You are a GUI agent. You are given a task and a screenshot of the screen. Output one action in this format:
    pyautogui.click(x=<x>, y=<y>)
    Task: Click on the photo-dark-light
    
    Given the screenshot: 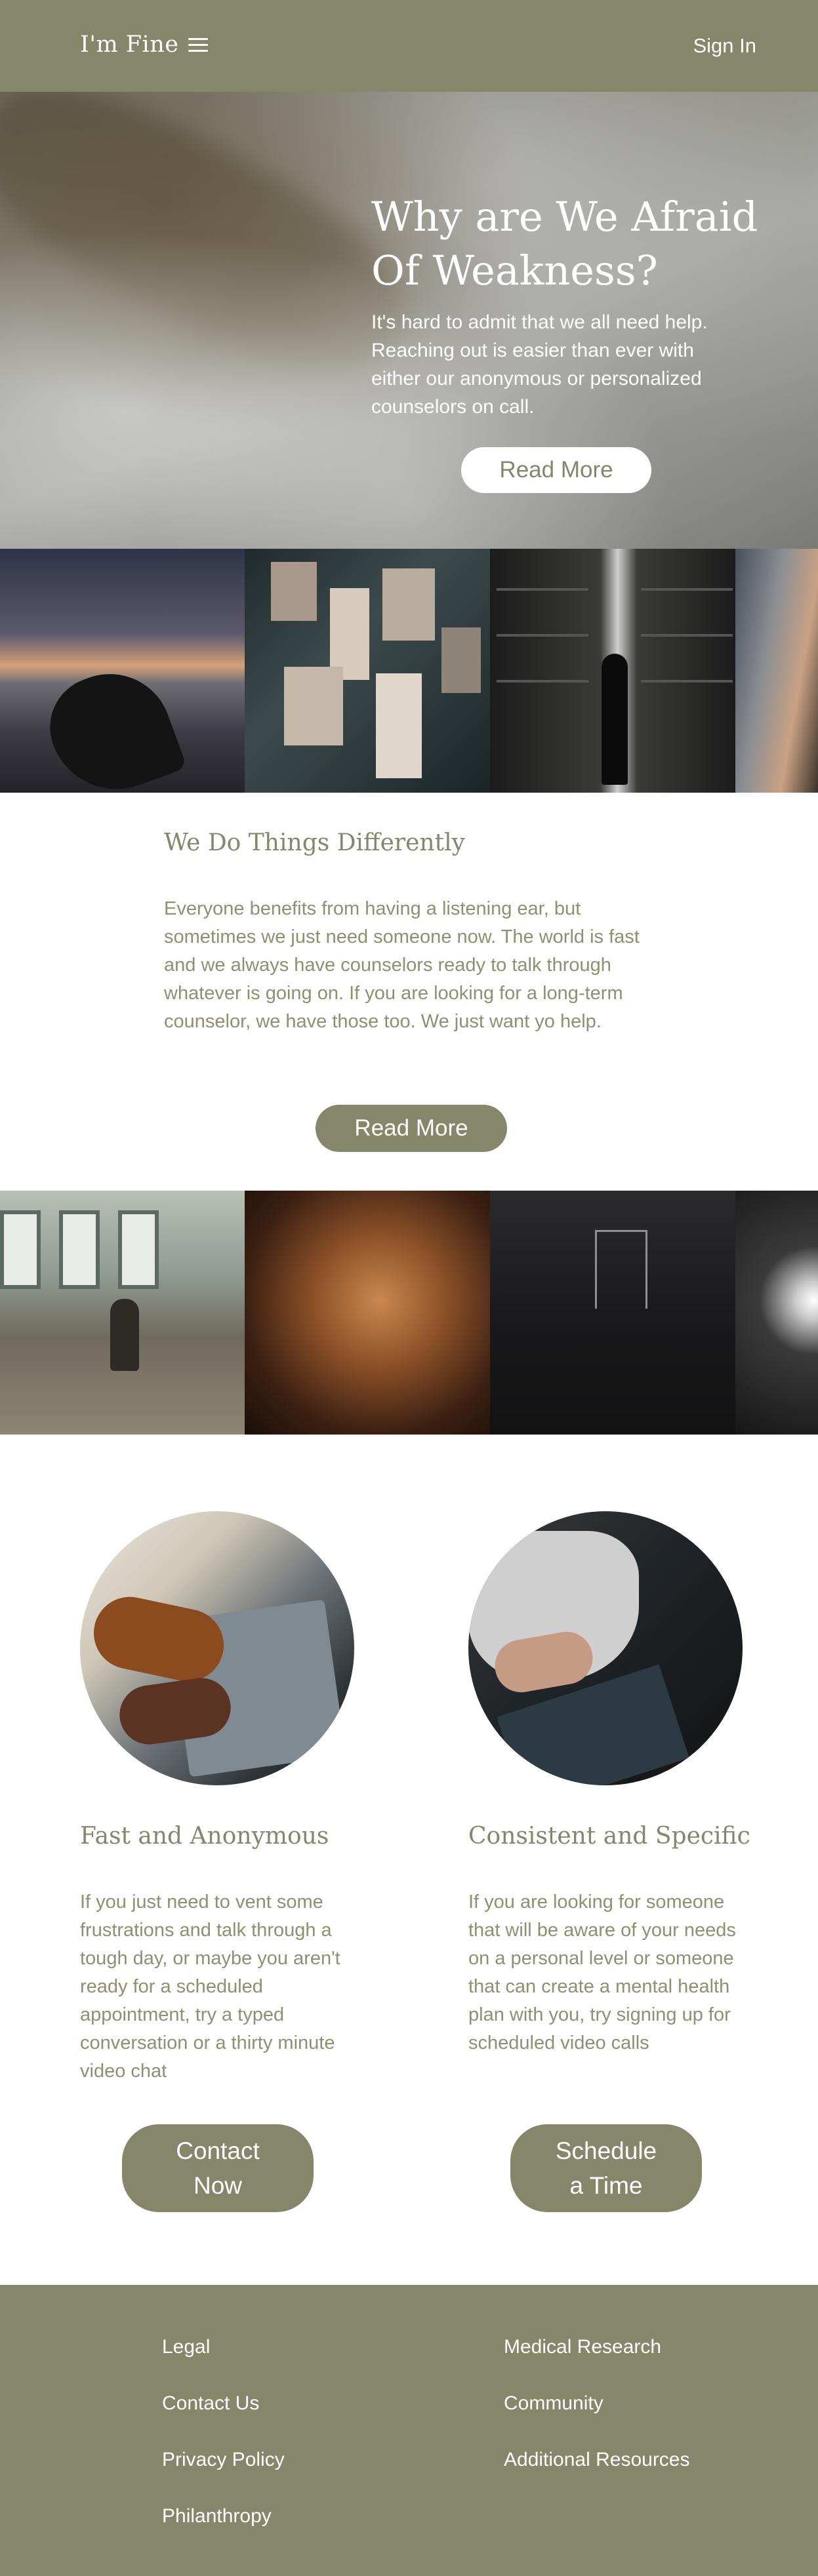 What is the action you would take?
    pyautogui.click(x=776, y=1313)
    